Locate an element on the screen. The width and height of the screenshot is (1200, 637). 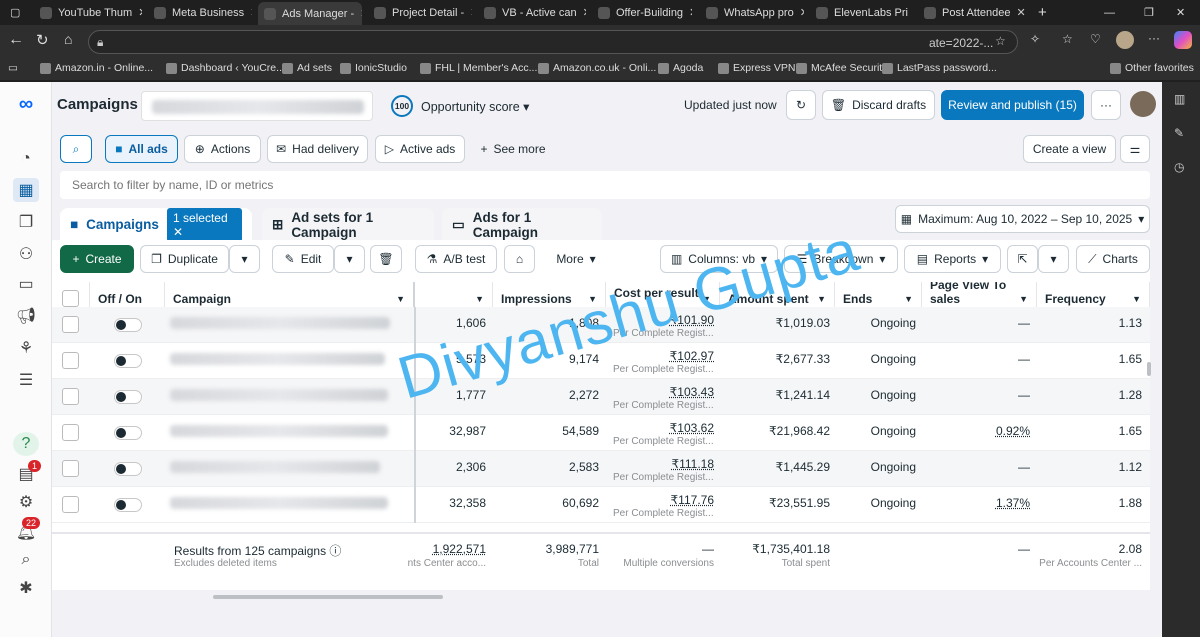
reports-button: ▤ Reports ▾ is located at coordinates (952, 259).